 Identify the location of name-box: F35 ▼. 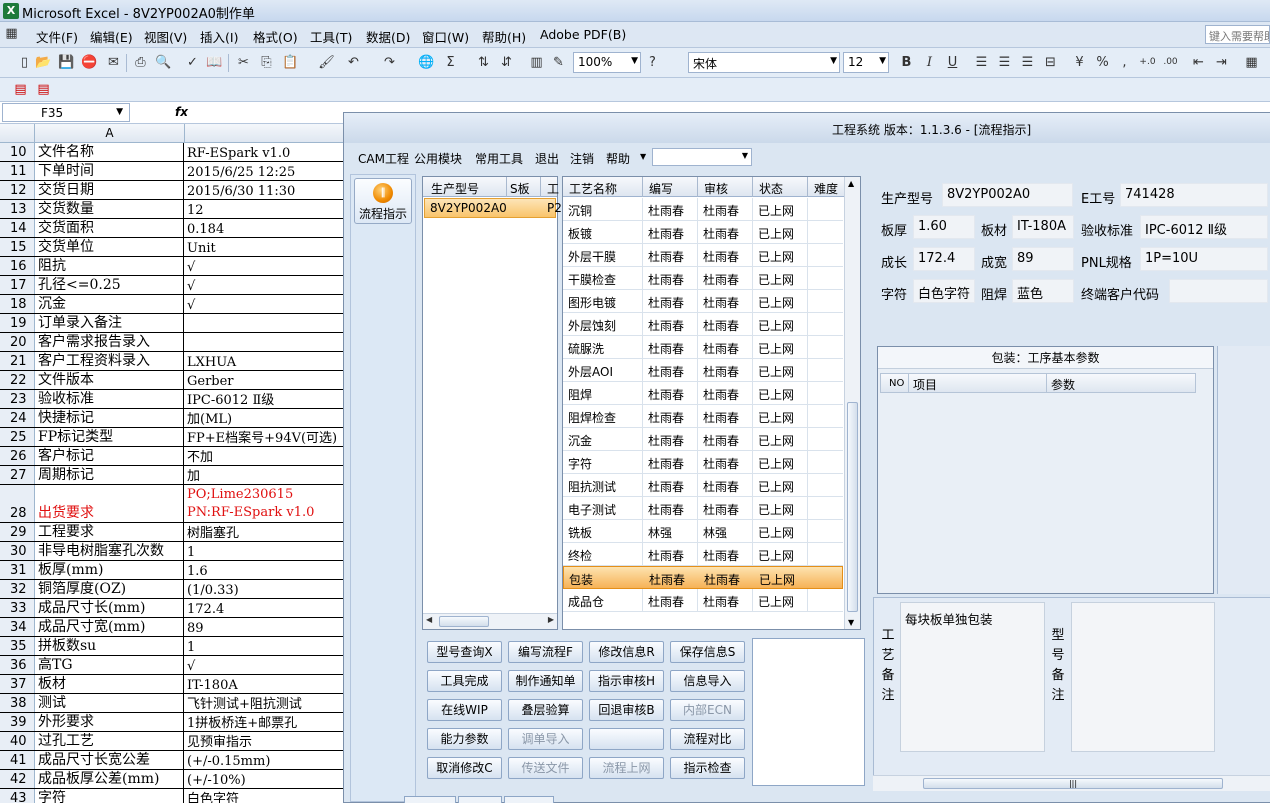
(66, 112).